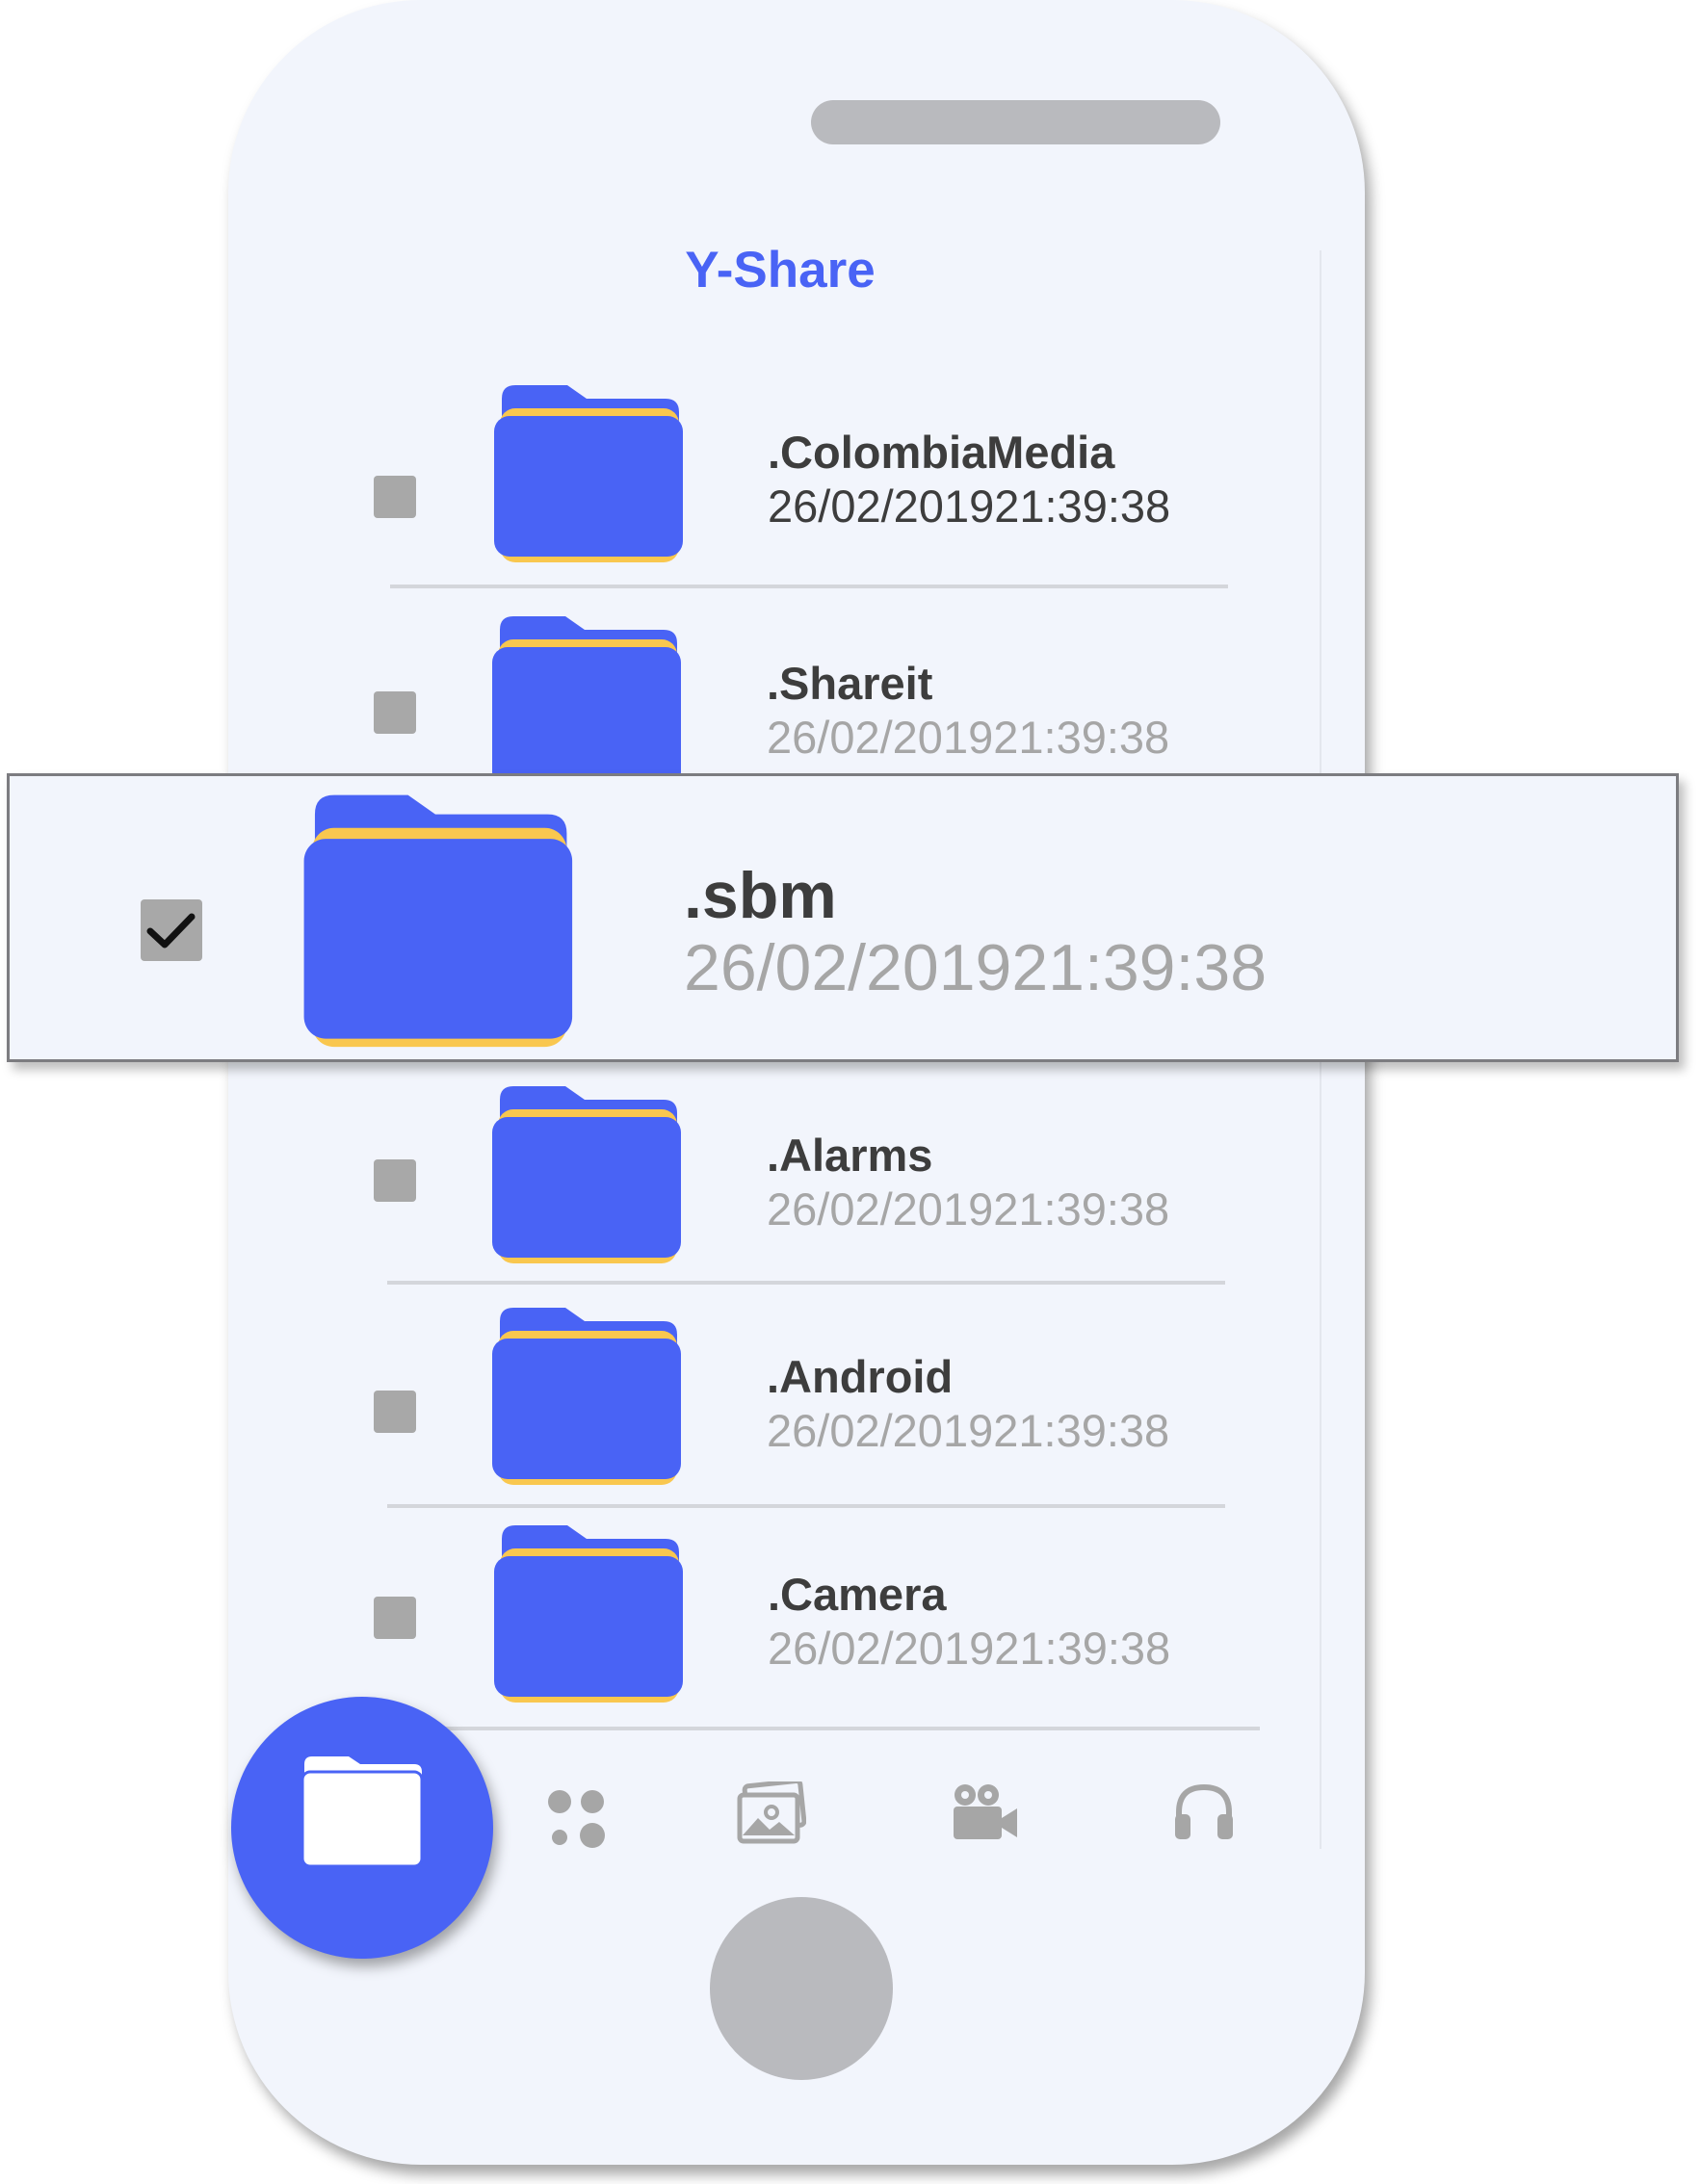 Image resolution: width=1700 pixels, height=2184 pixels. What do you see at coordinates (986, 1812) in the screenshot?
I see `video-camera-icon` at bounding box center [986, 1812].